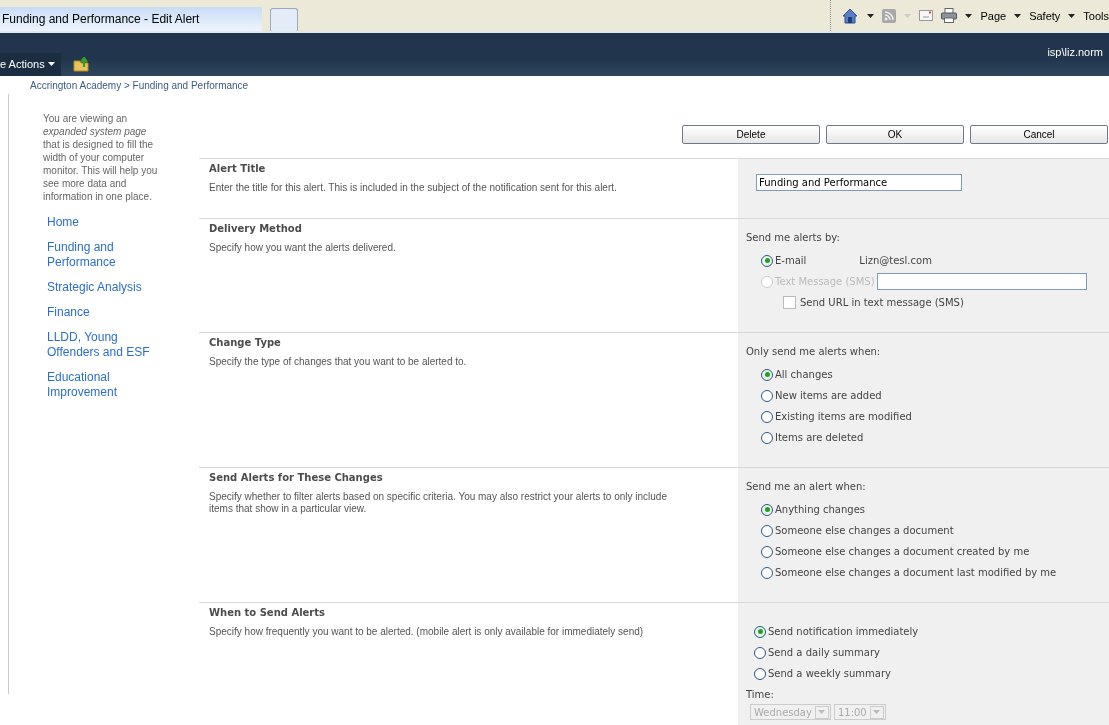 This screenshot has width=1109, height=725. What do you see at coordinates (238, 169) in the screenshot?
I see `section-title: Alert Title` at bounding box center [238, 169].